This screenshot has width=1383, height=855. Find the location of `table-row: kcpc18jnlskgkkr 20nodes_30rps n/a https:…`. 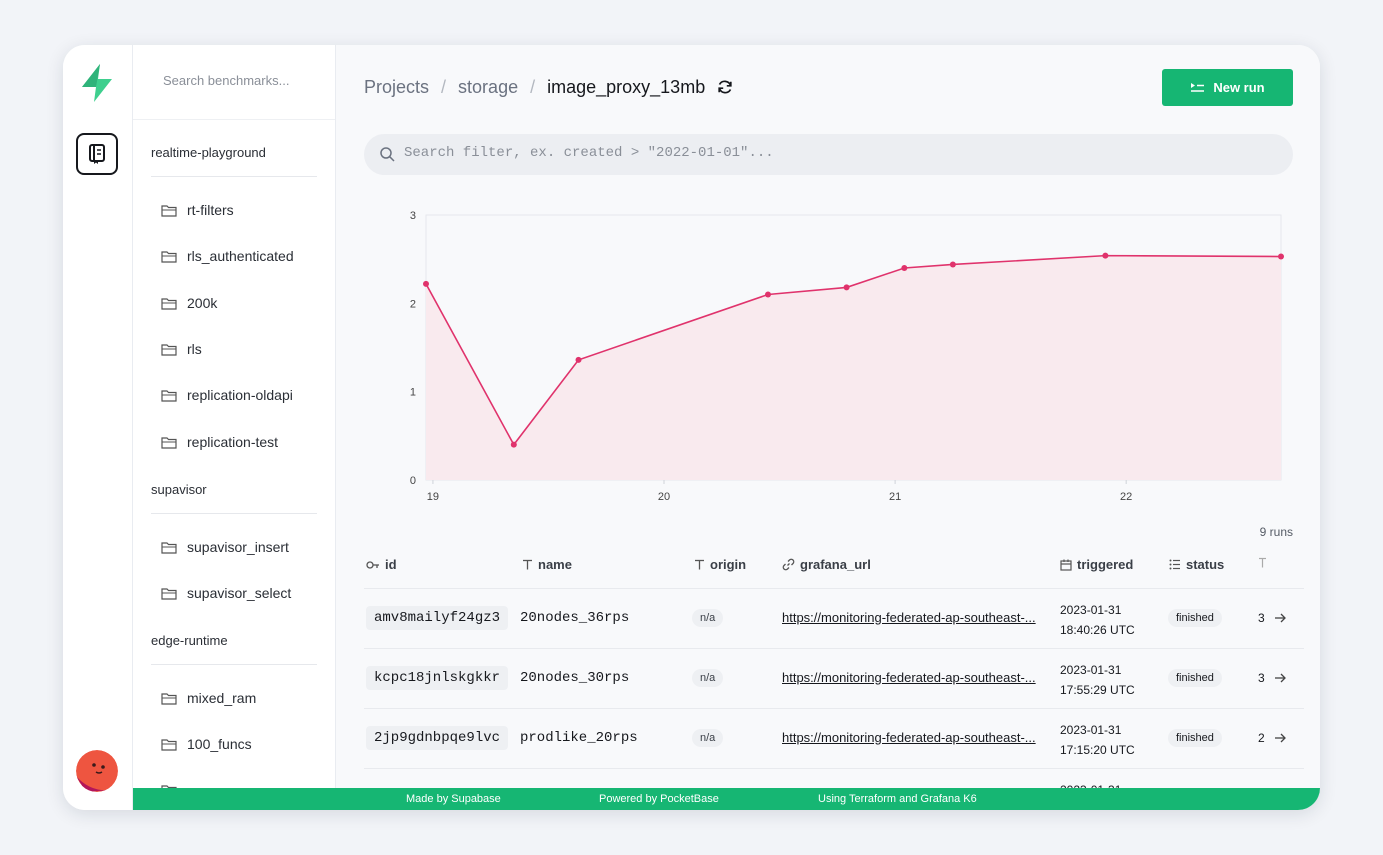

table-row: kcpc18jnlskgkkr 20nodes_30rps n/a https:… is located at coordinates (834, 678).